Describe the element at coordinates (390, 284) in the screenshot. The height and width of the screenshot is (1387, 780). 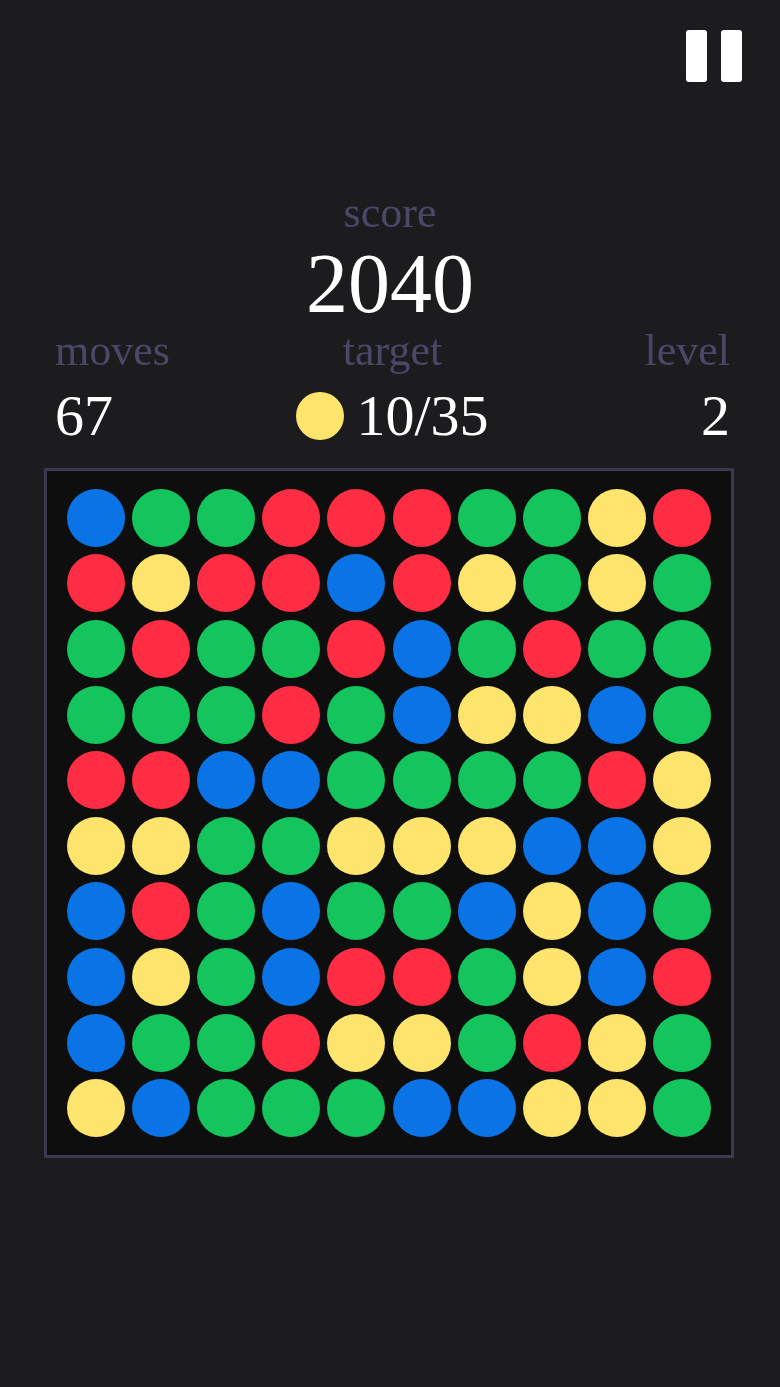
I see `score-value: 2040` at that location.